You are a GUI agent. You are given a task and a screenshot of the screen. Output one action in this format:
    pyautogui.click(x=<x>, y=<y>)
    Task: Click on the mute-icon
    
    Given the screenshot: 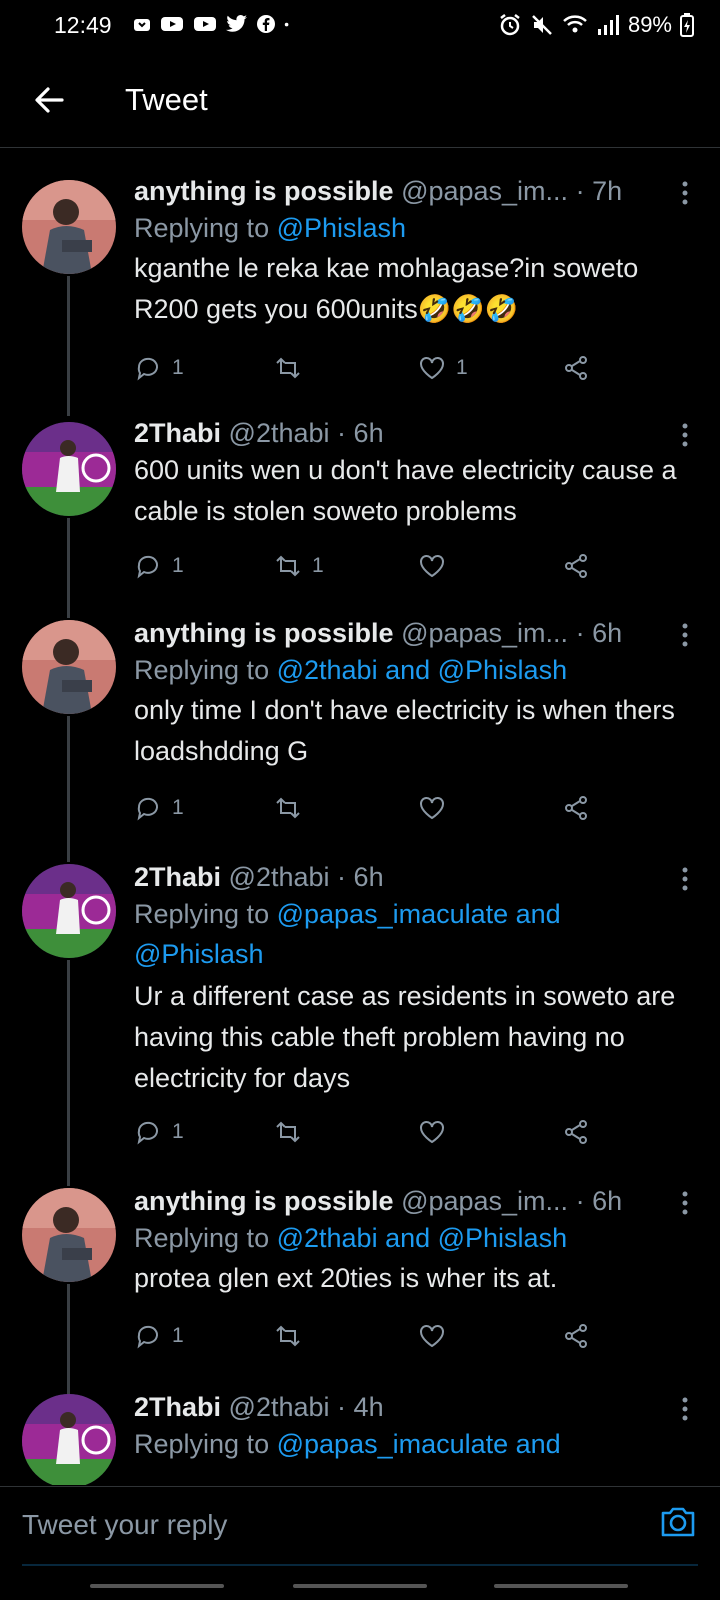 What is the action you would take?
    pyautogui.click(x=542, y=25)
    